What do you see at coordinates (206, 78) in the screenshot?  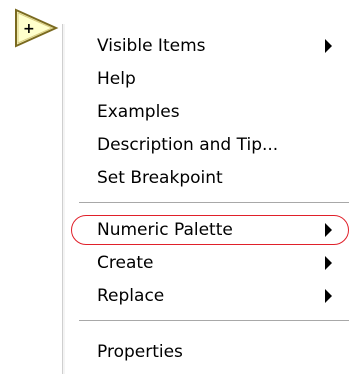 I see `menu-item-help: Help` at bounding box center [206, 78].